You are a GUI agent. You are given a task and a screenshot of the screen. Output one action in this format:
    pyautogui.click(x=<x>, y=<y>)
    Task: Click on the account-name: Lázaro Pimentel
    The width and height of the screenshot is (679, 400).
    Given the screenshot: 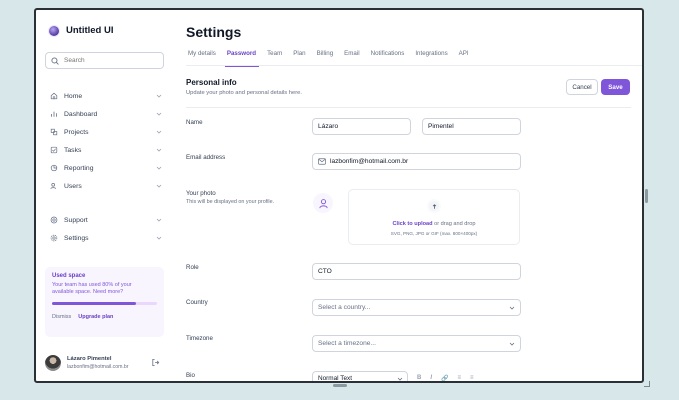 What is the action you would take?
    pyautogui.click(x=89, y=359)
    